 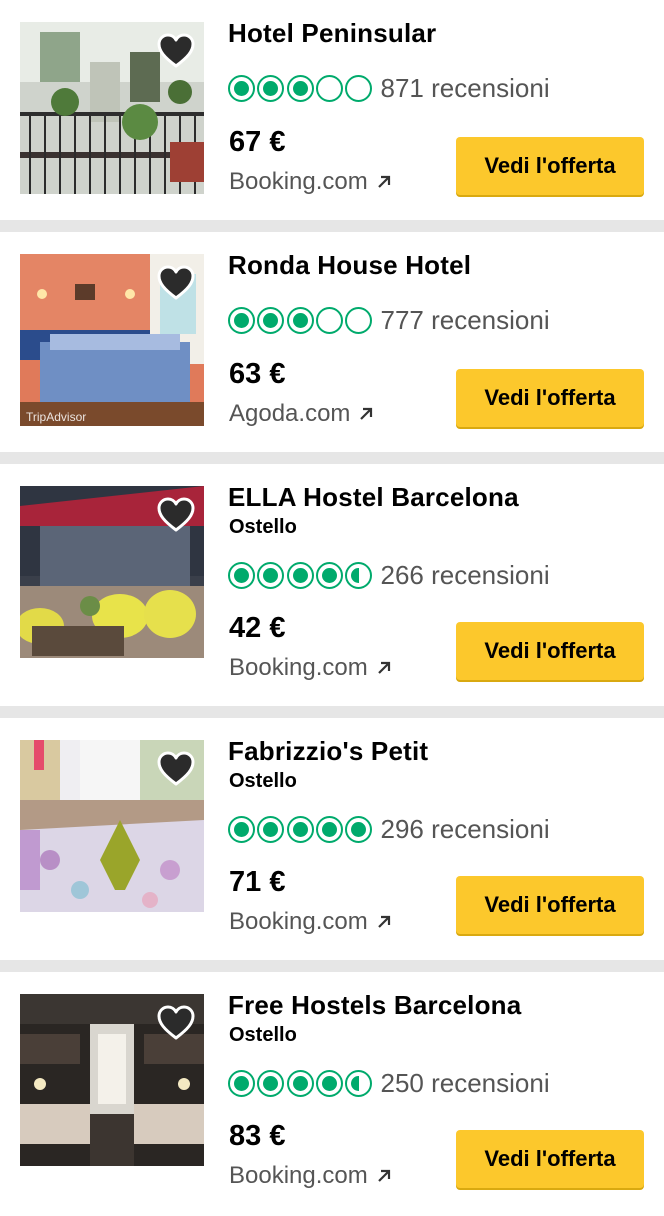 What do you see at coordinates (349, 265) in the screenshot?
I see `hotel-name: Ronda House Hotel` at bounding box center [349, 265].